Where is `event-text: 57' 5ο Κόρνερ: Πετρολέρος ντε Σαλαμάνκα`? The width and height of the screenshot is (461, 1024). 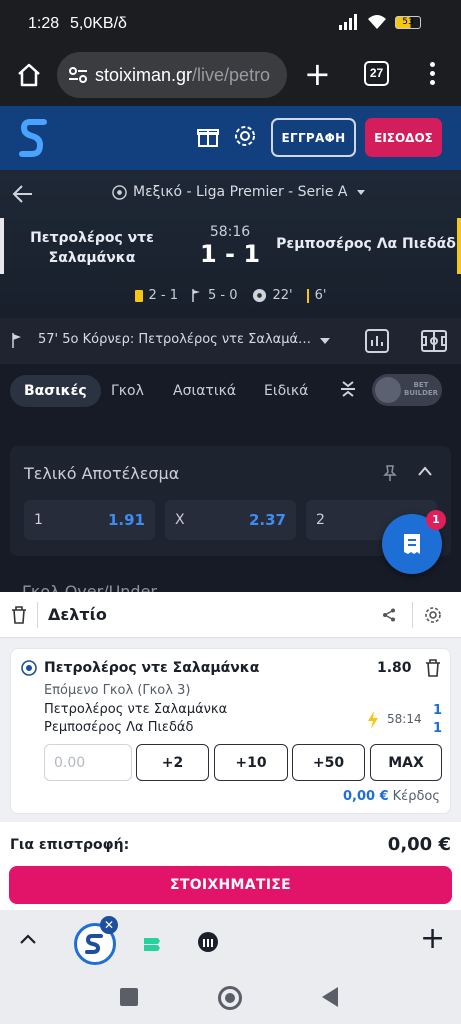
event-text: 57' 5ο Κόρνερ: Πετρολέρος ντε Σαλαμάνκα is located at coordinates (178, 339).